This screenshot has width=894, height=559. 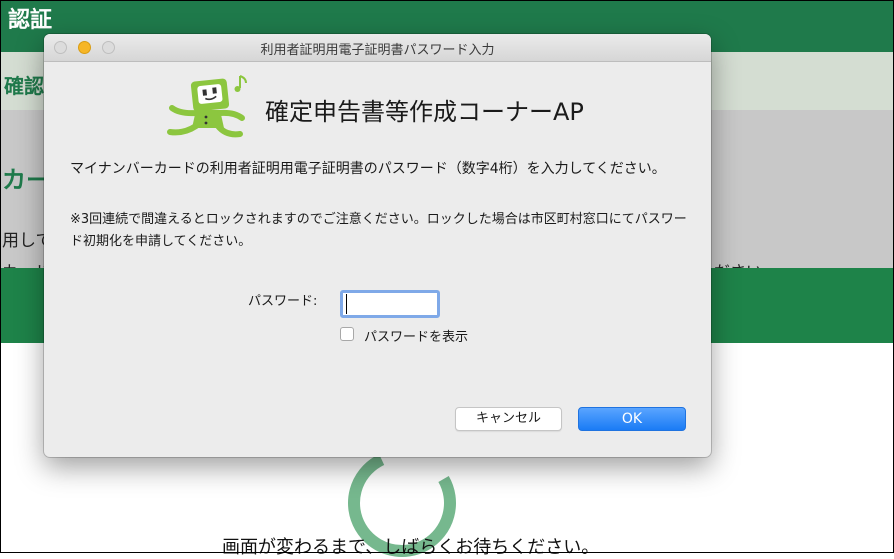 I want to click on dialog-titlebar: 利用者証明用電子証明書パスワード入力, so click(x=377, y=48).